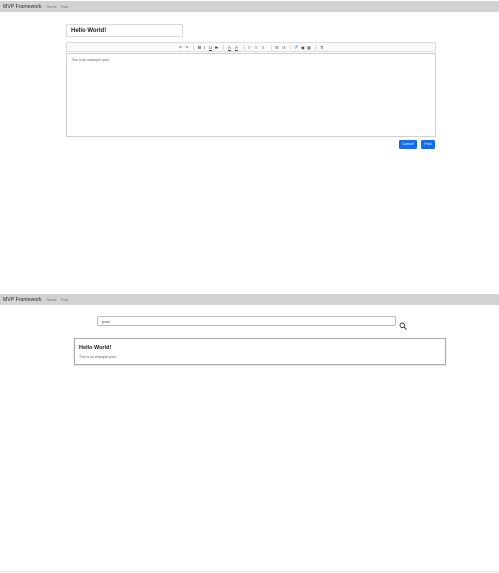 This screenshot has height=573, width=499. What do you see at coordinates (249, 571) in the screenshot?
I see `divider` at bounding box center [249, 571].